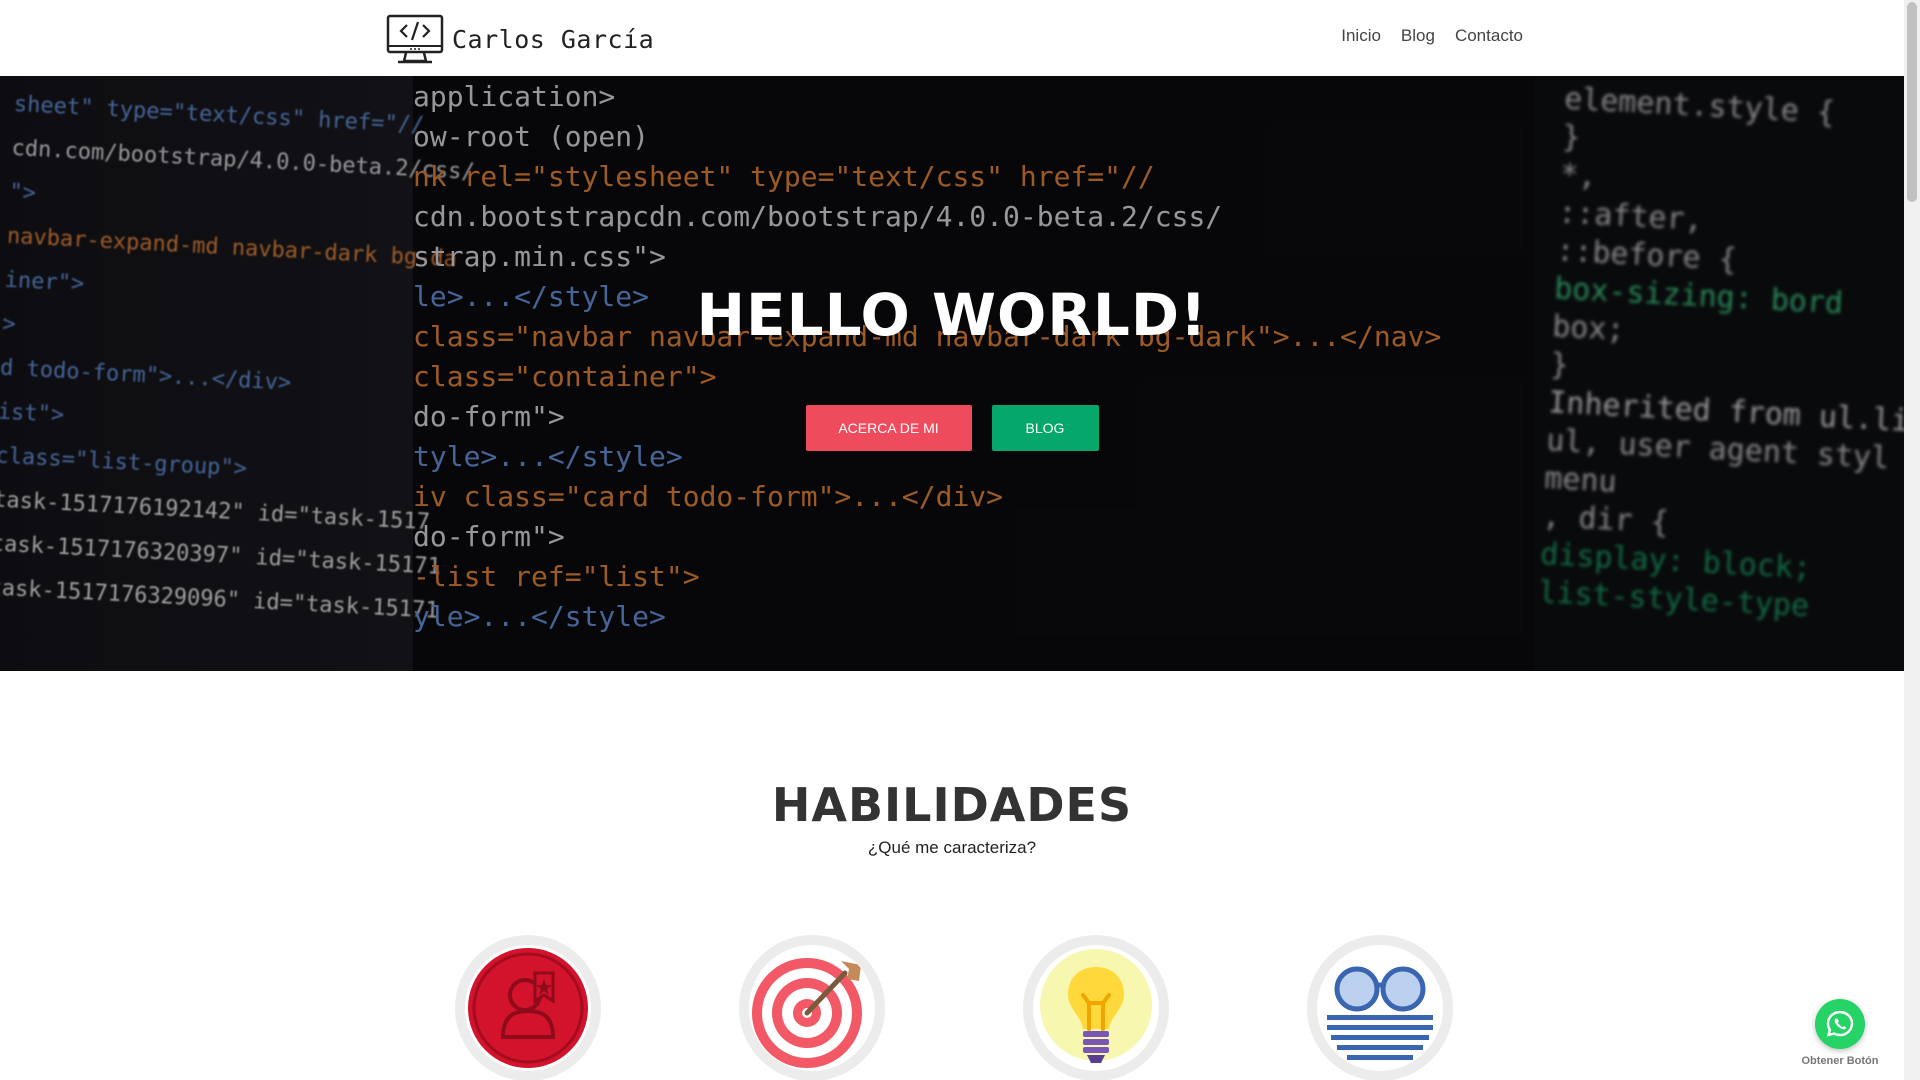 This screenshot has height=1080, width=1920. Describe the element at coordinates (1045, 428) in the screenshot. I see `blog-button: BLOG` at that location.